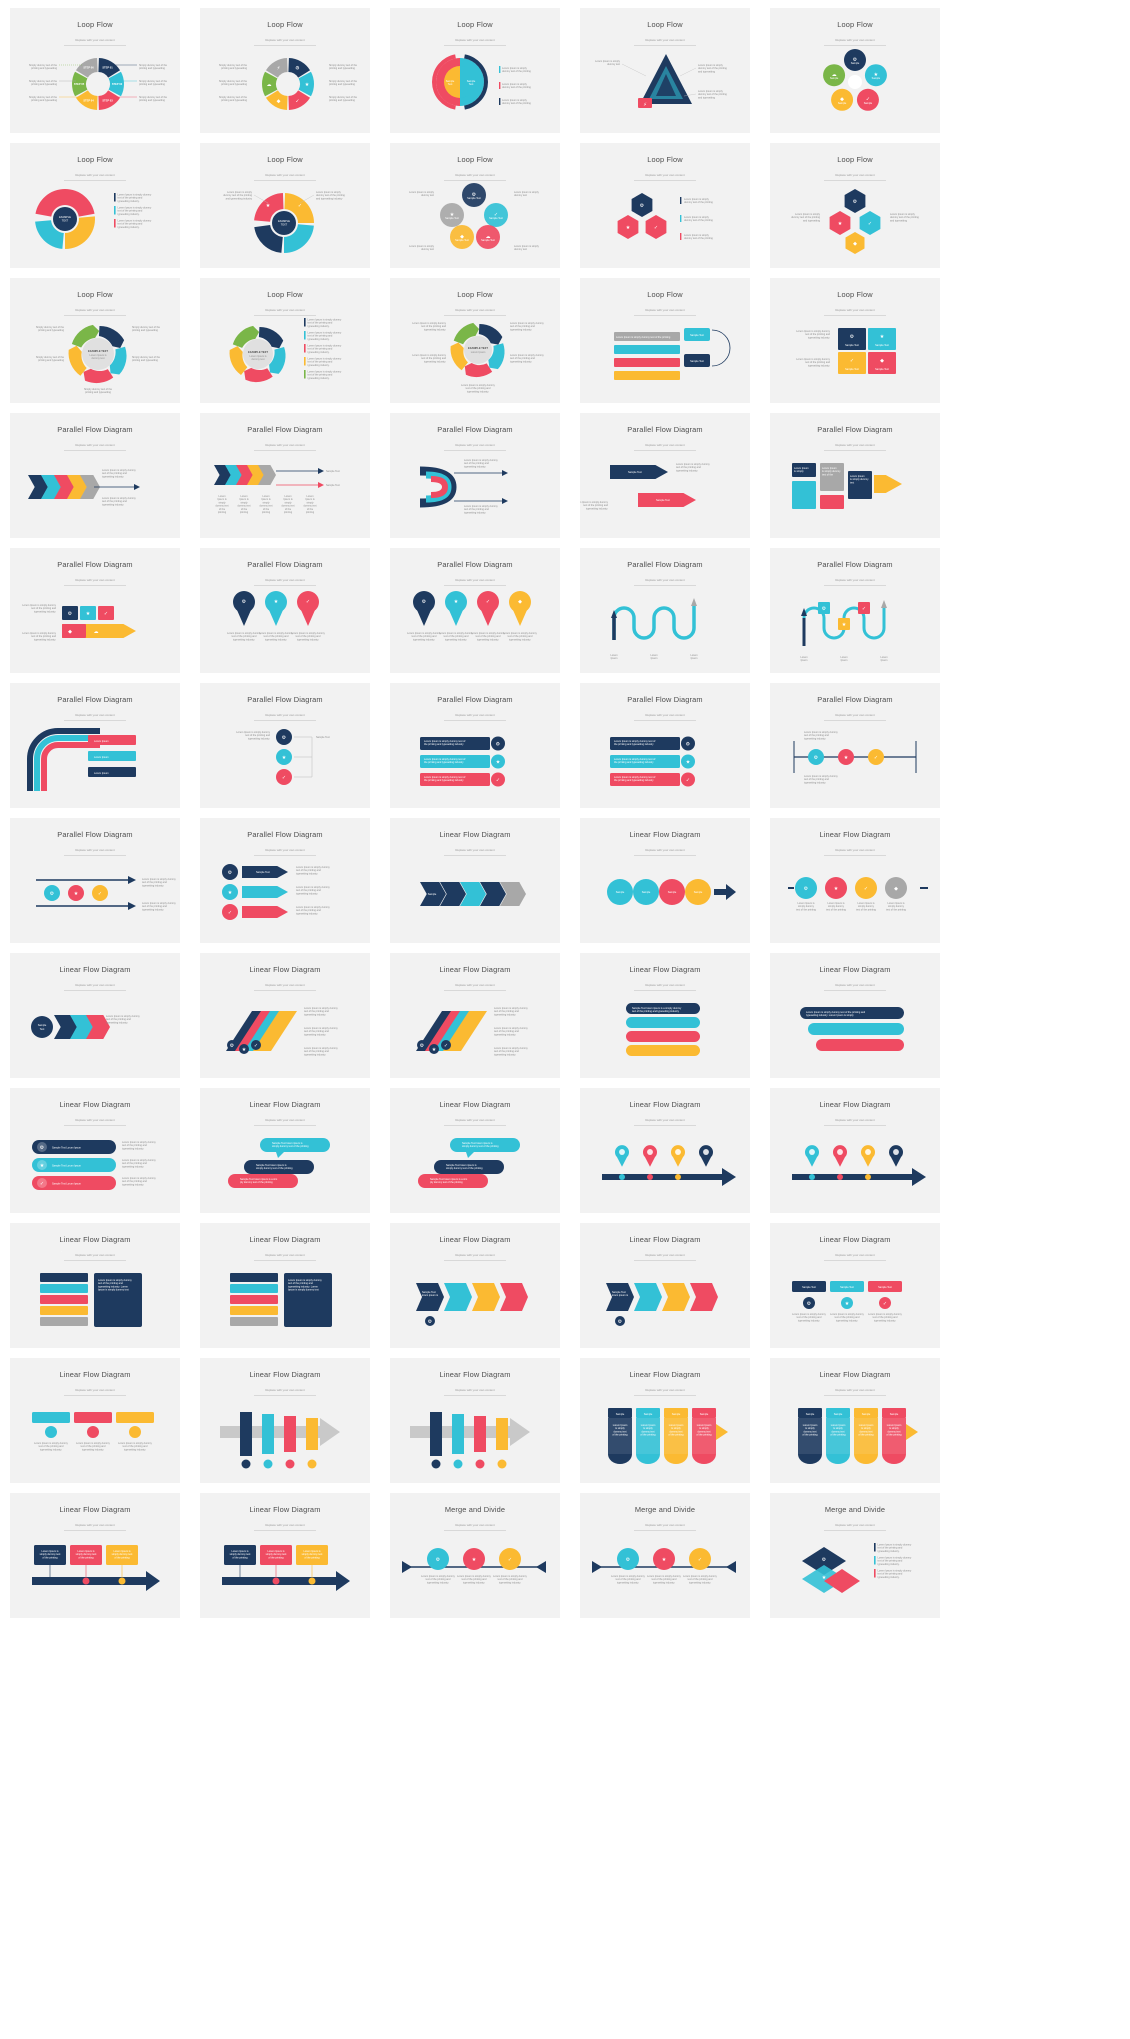 The width and height of the screenshot is (1130, 2039). I want to click on svg-text: is simply, so click(799, 471).